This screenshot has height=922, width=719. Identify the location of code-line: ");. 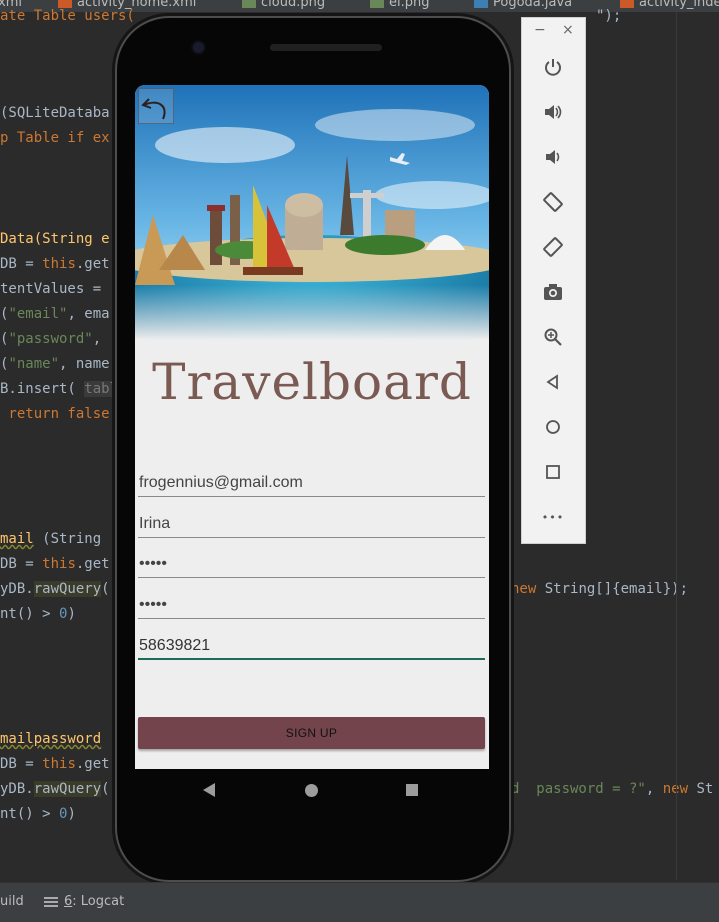
(609, 16).